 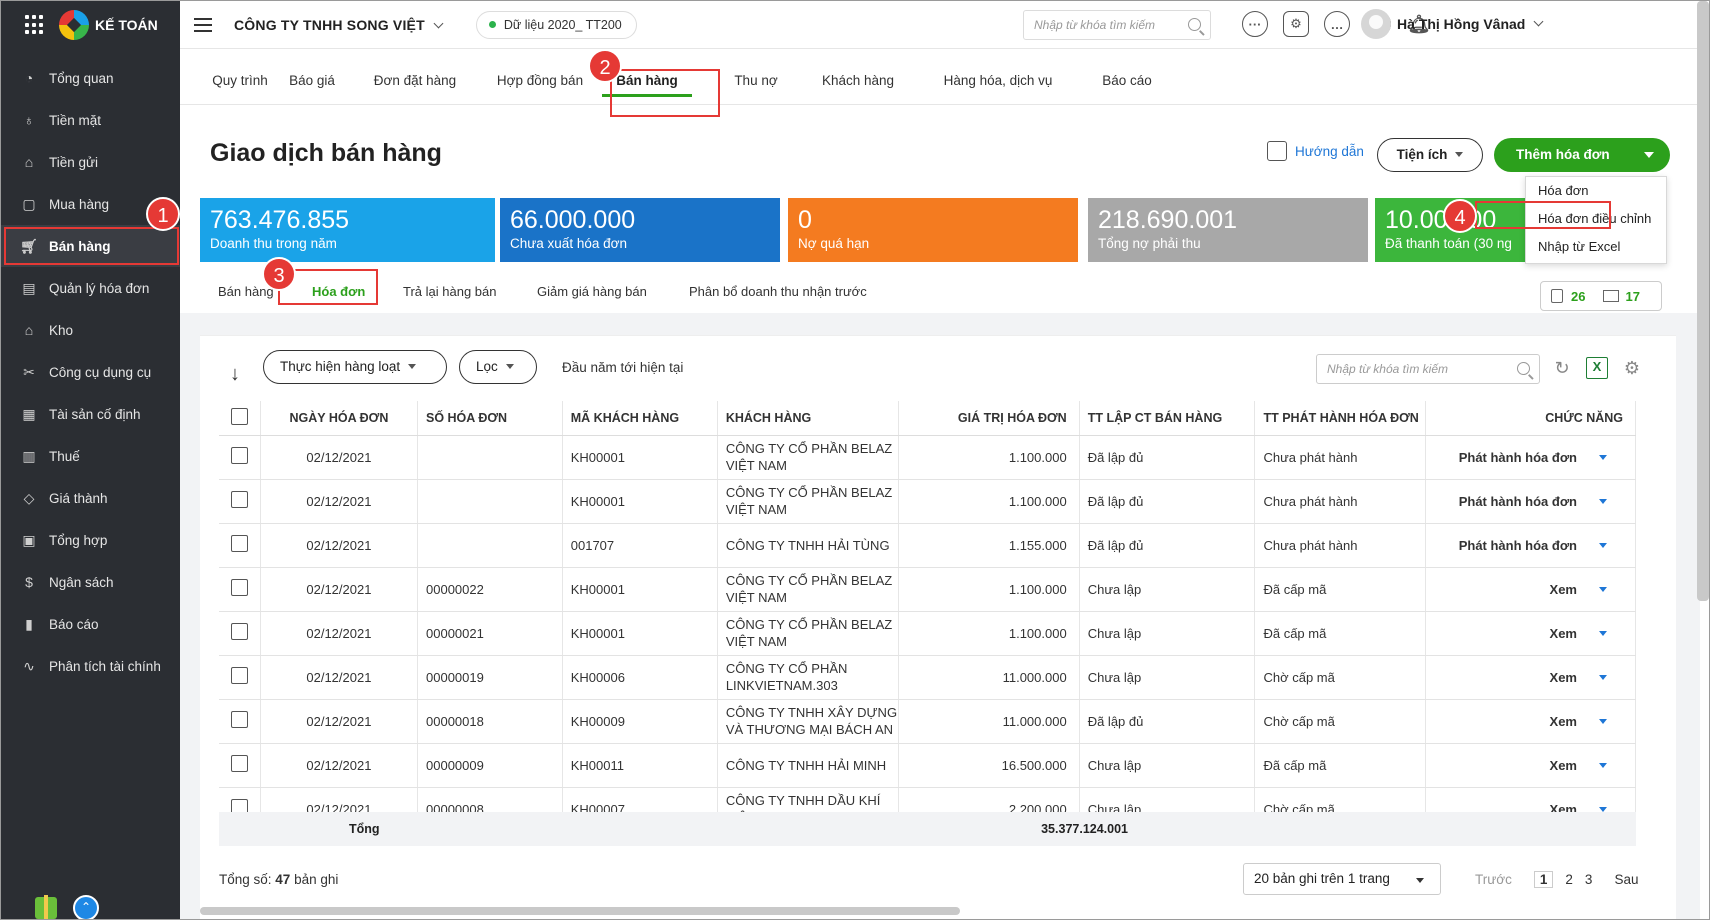 I want to click on sidebar-item-8: ▦ Tài sản cố định, so click(x=90, y=414).